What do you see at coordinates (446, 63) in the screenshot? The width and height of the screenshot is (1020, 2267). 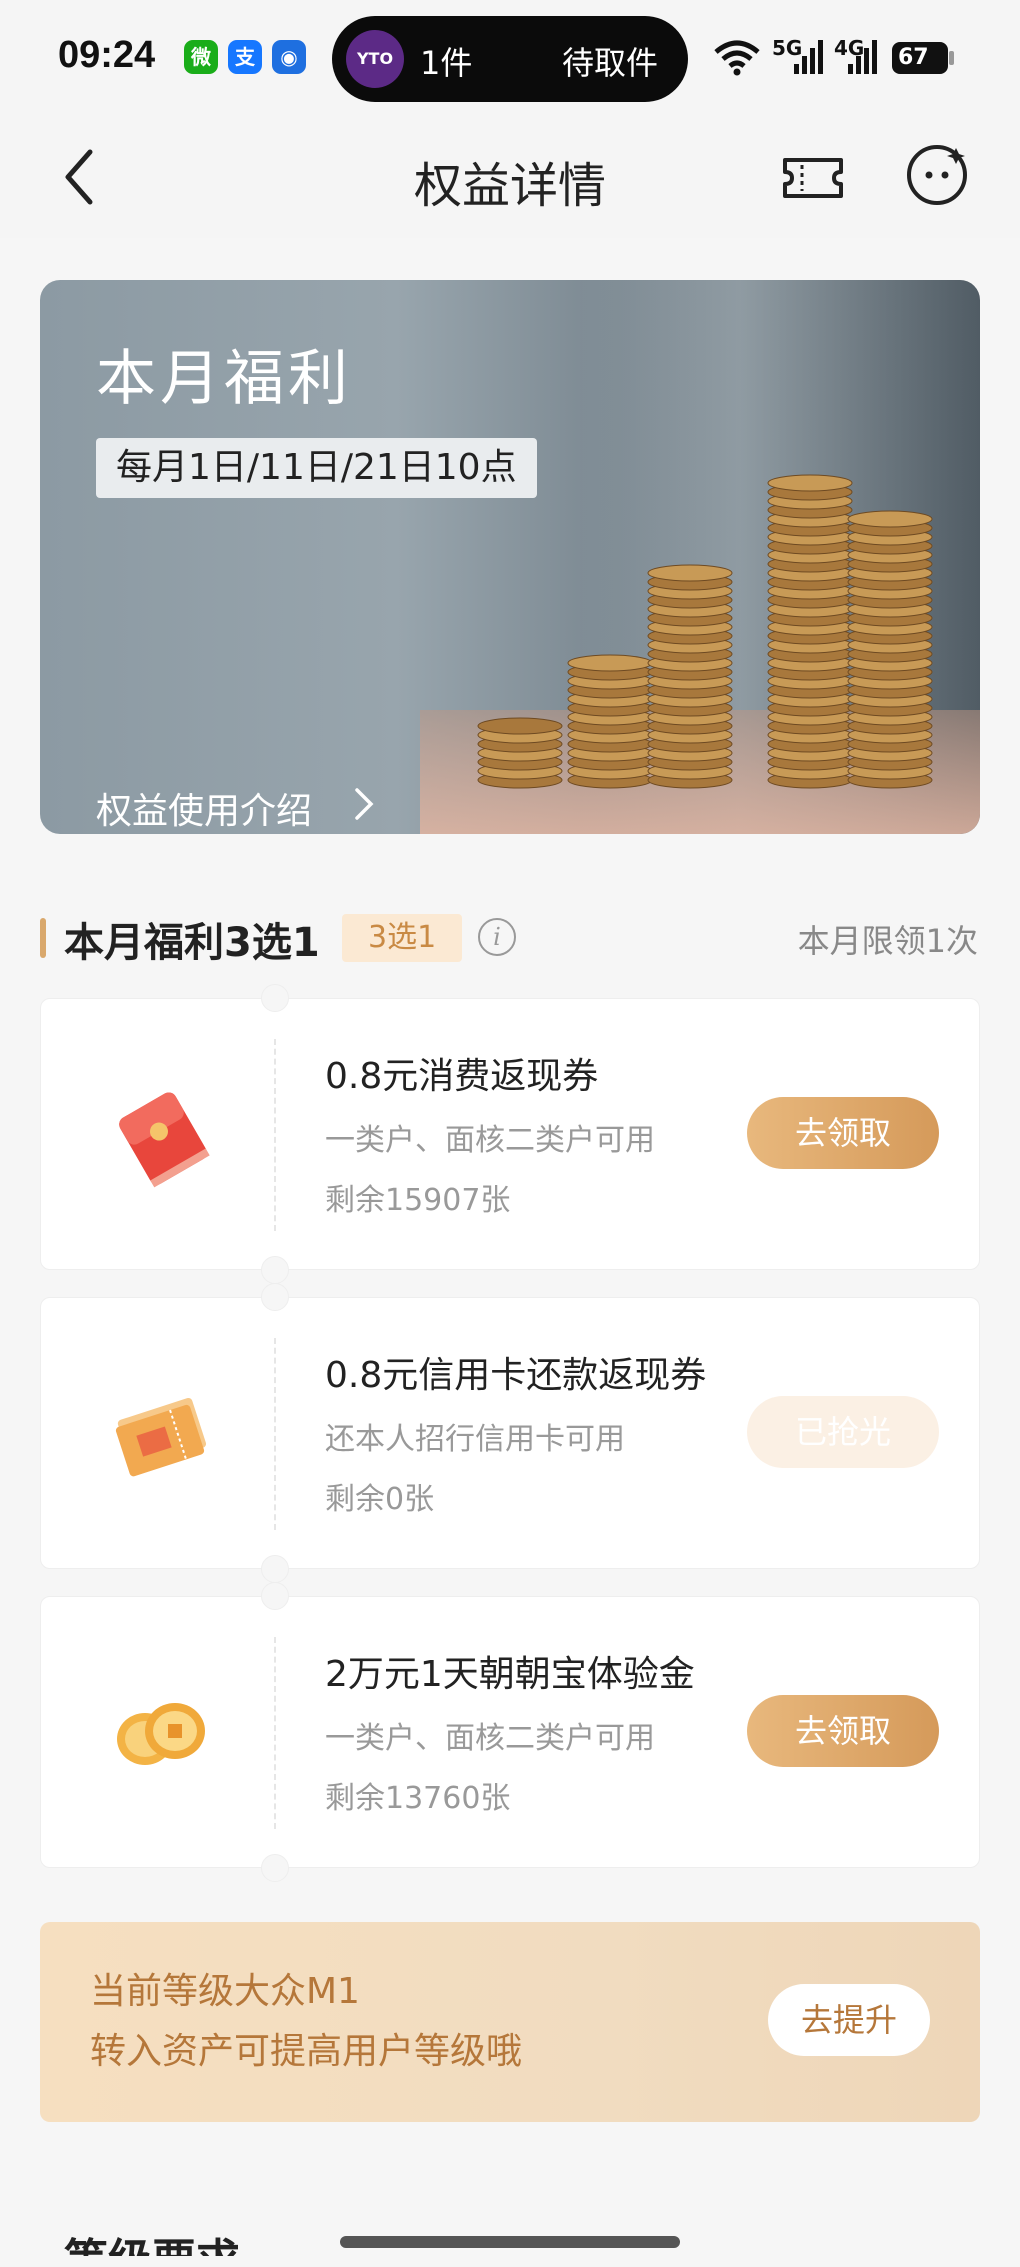 I see `parcel-count: 1件` at bounding box center [446, 63].